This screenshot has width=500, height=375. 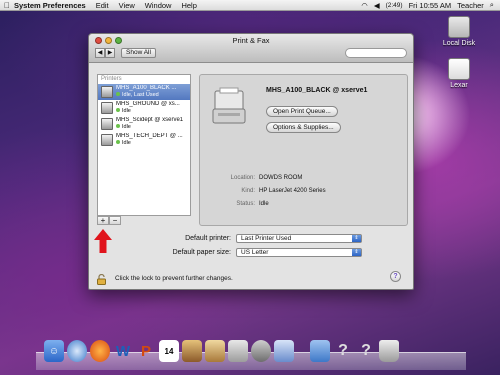 What do you see at coordinates (264, 204) in the screenshot?
I see `status-value: Idle` at bounding box center [264, 204].